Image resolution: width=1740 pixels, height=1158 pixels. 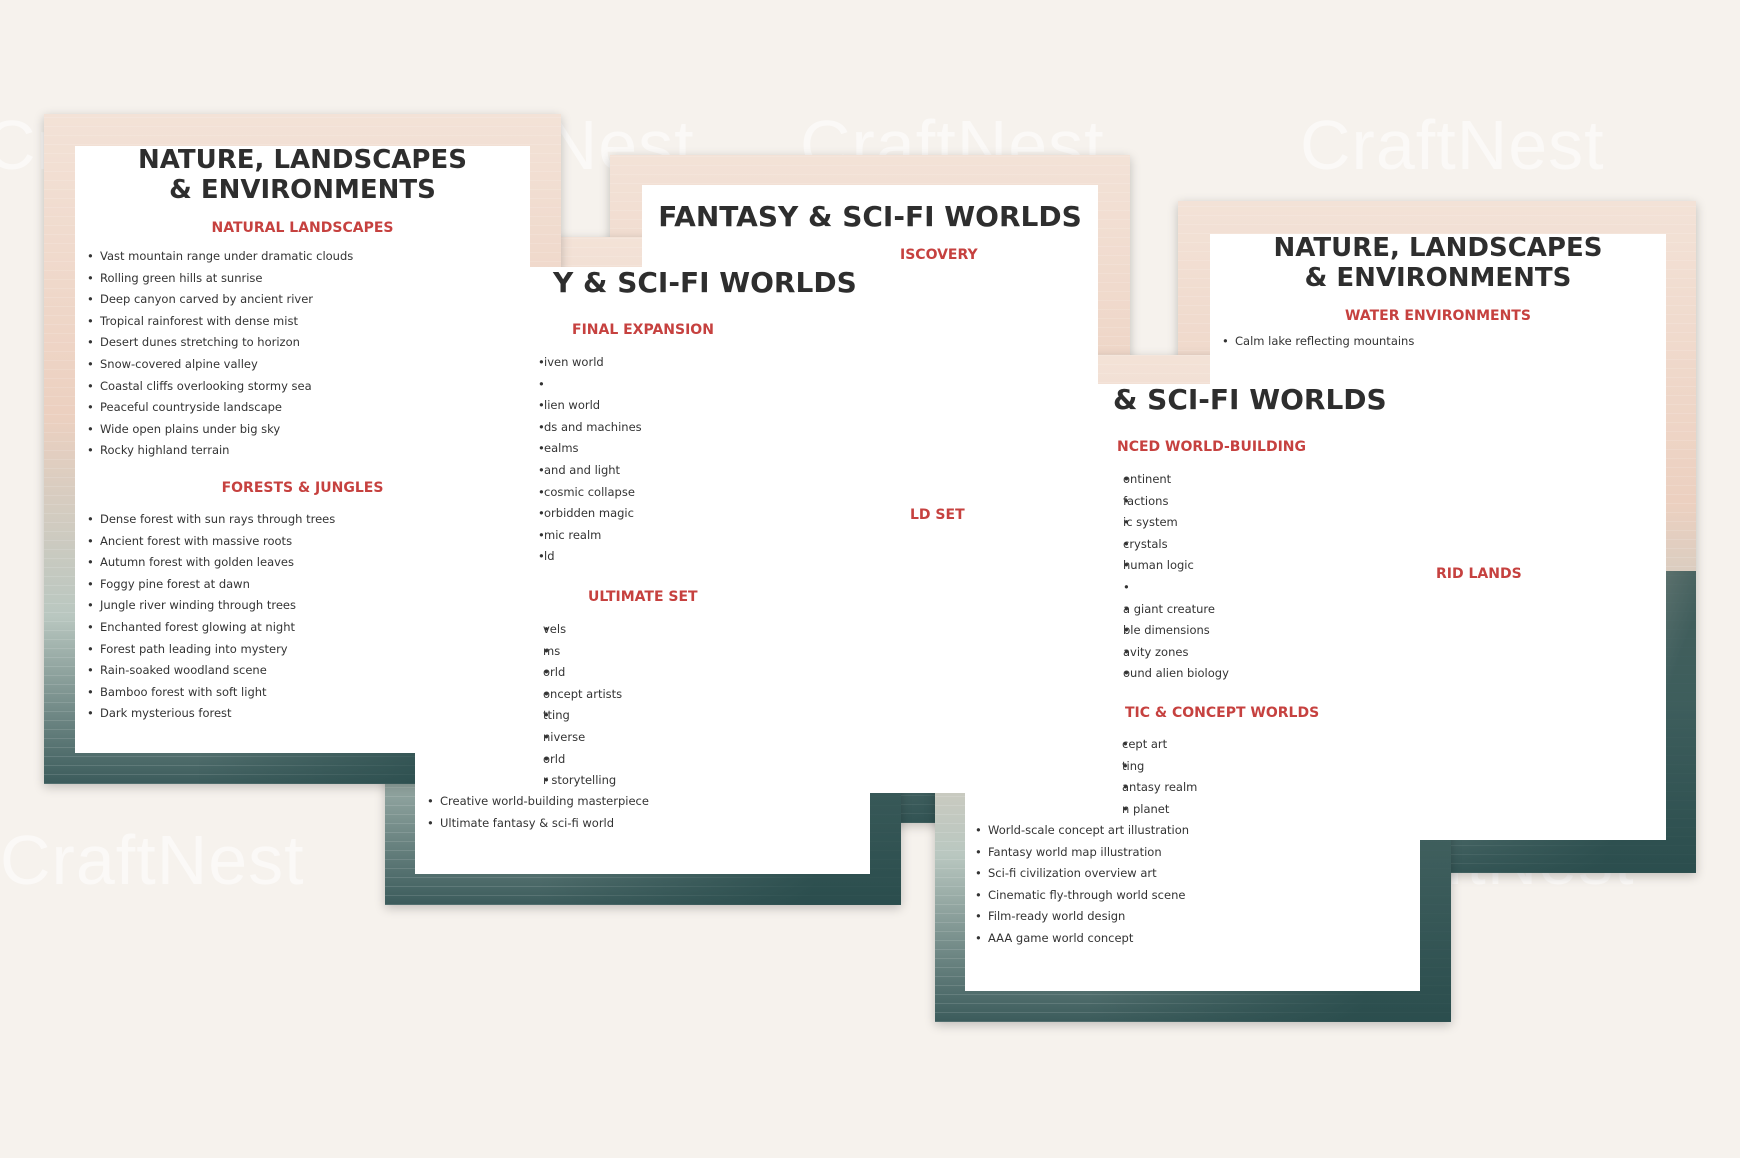 What do you see at coordinates (1082, 896) in the screenshot?
I see `list-item: Cinematic fly-through world scene` at bounding box center [1082, 896].